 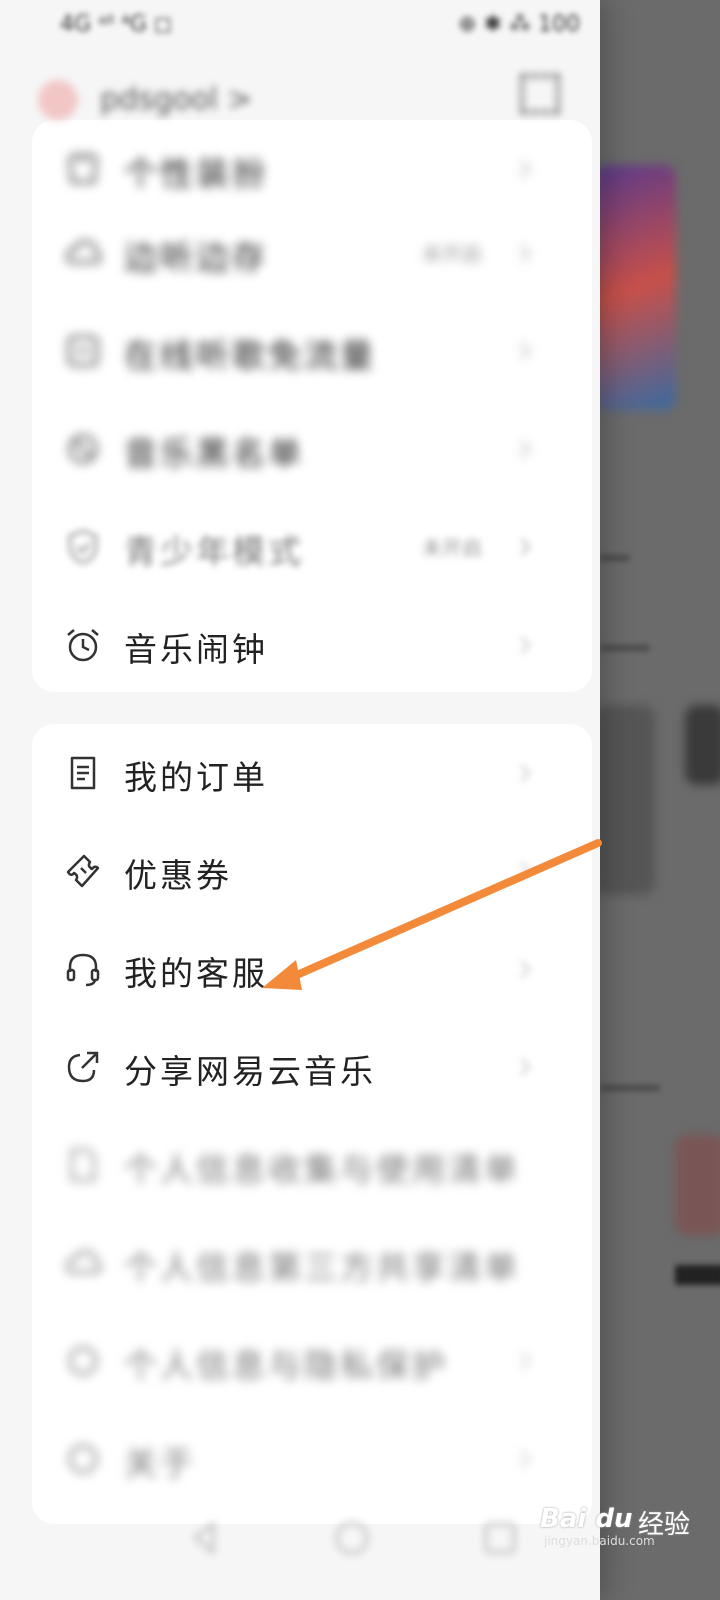 What do you see at coordinates (352, 1538) in the screenshot?
I see `home-icon` at bounding box center [352, 1538].